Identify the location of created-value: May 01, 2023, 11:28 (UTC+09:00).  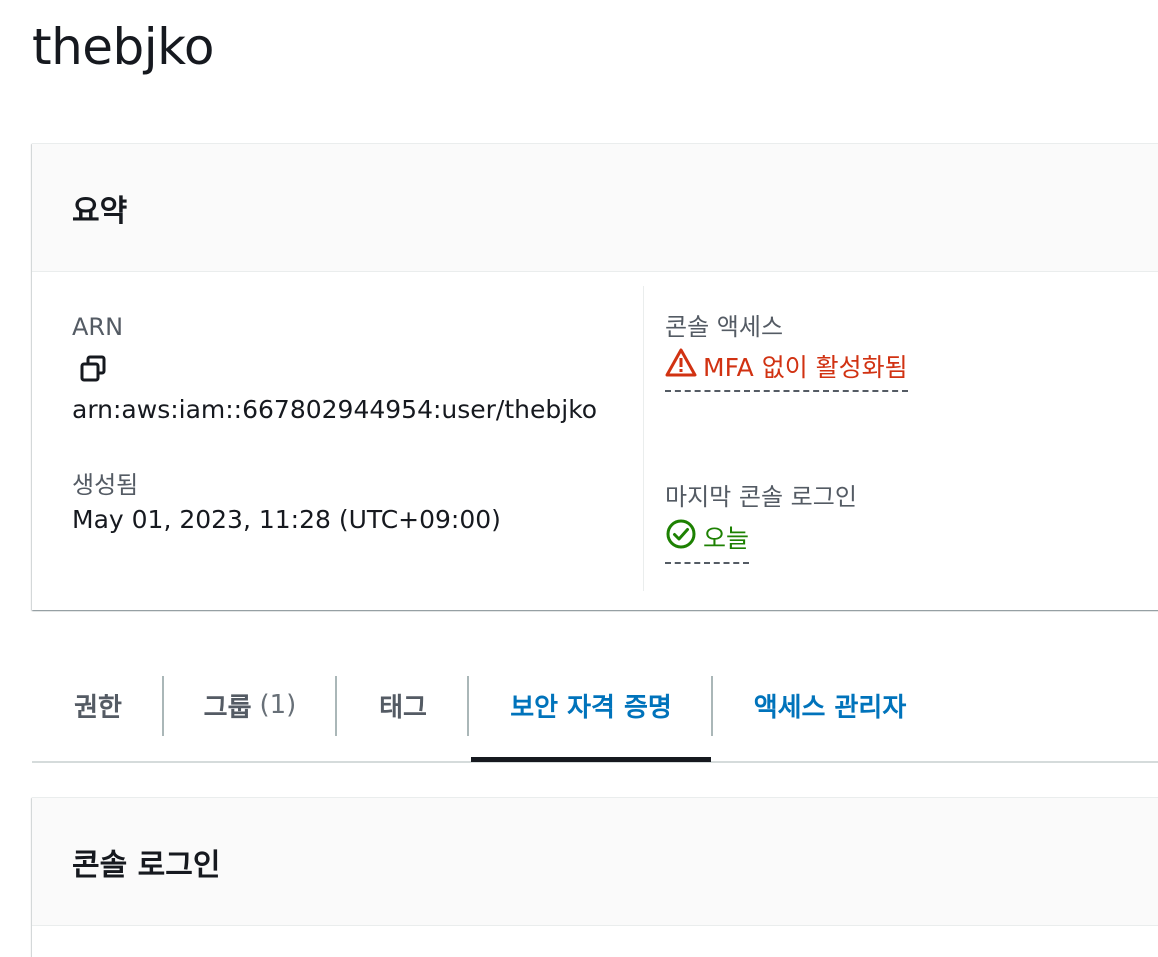
(286, 519).